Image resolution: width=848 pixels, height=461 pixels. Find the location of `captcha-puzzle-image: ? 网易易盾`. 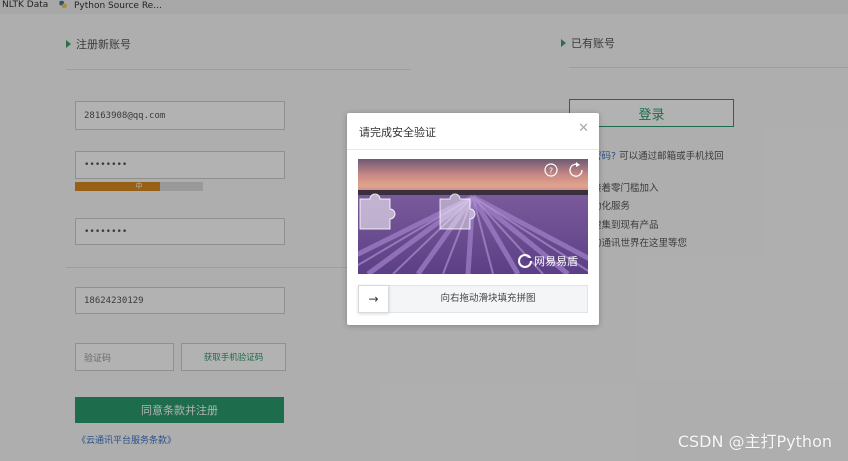

captcha-puzzle-image: ? 网易易盾 is located at coordinates (473, 216).